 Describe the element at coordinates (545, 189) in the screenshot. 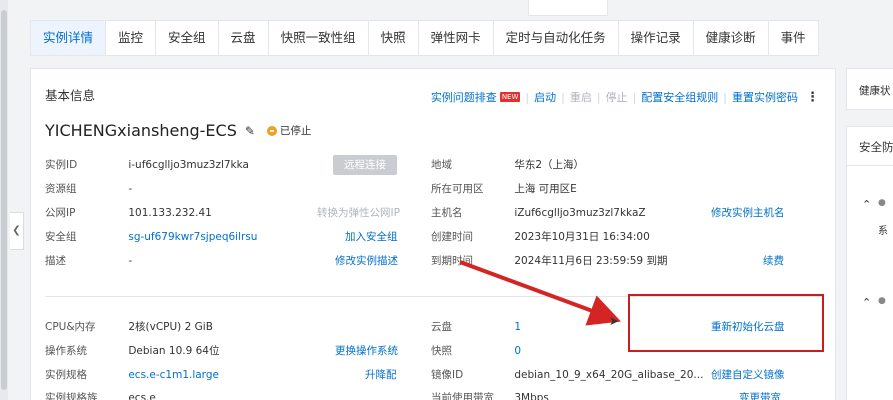

I see `zone-value: 上海 可用区E` at that location.